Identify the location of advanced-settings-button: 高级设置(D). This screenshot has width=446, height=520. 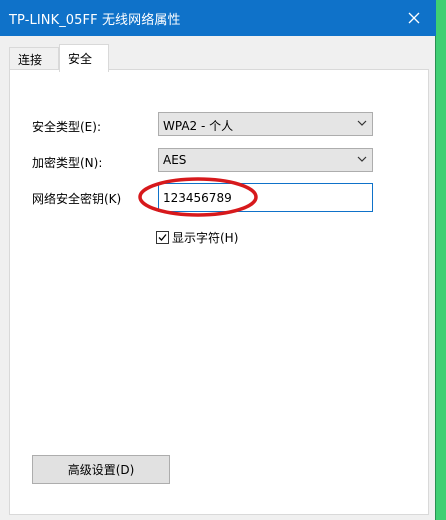
(101, 469).